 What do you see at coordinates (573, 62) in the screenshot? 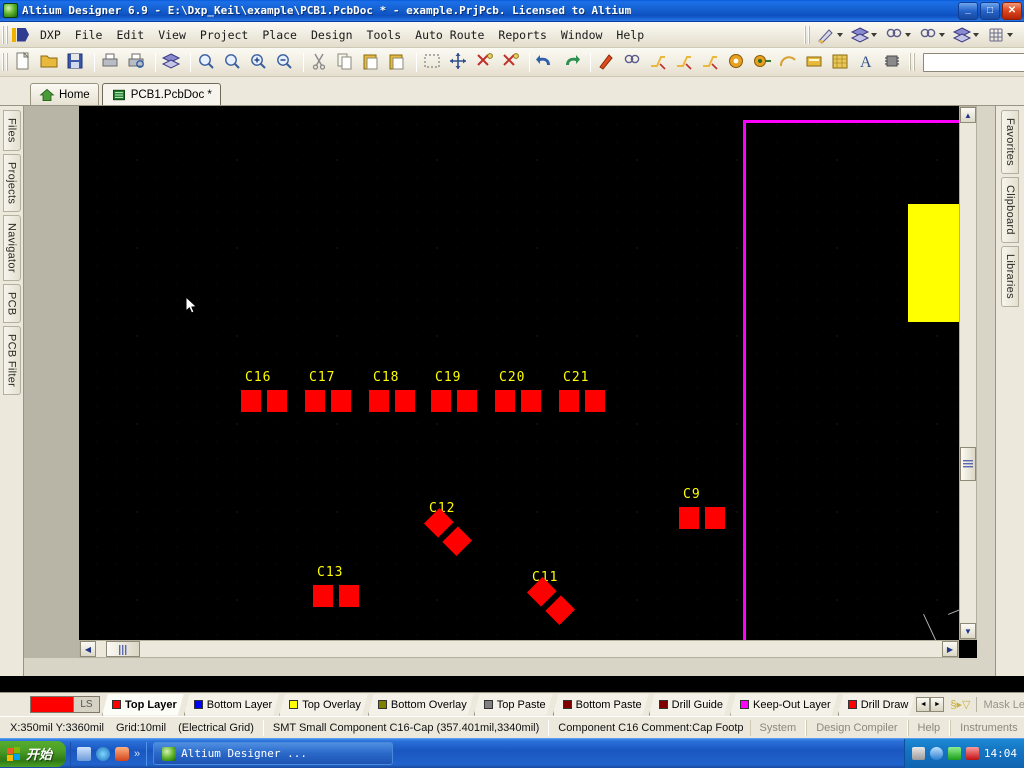
I see `redo-button` at bounding box center [573, 62].